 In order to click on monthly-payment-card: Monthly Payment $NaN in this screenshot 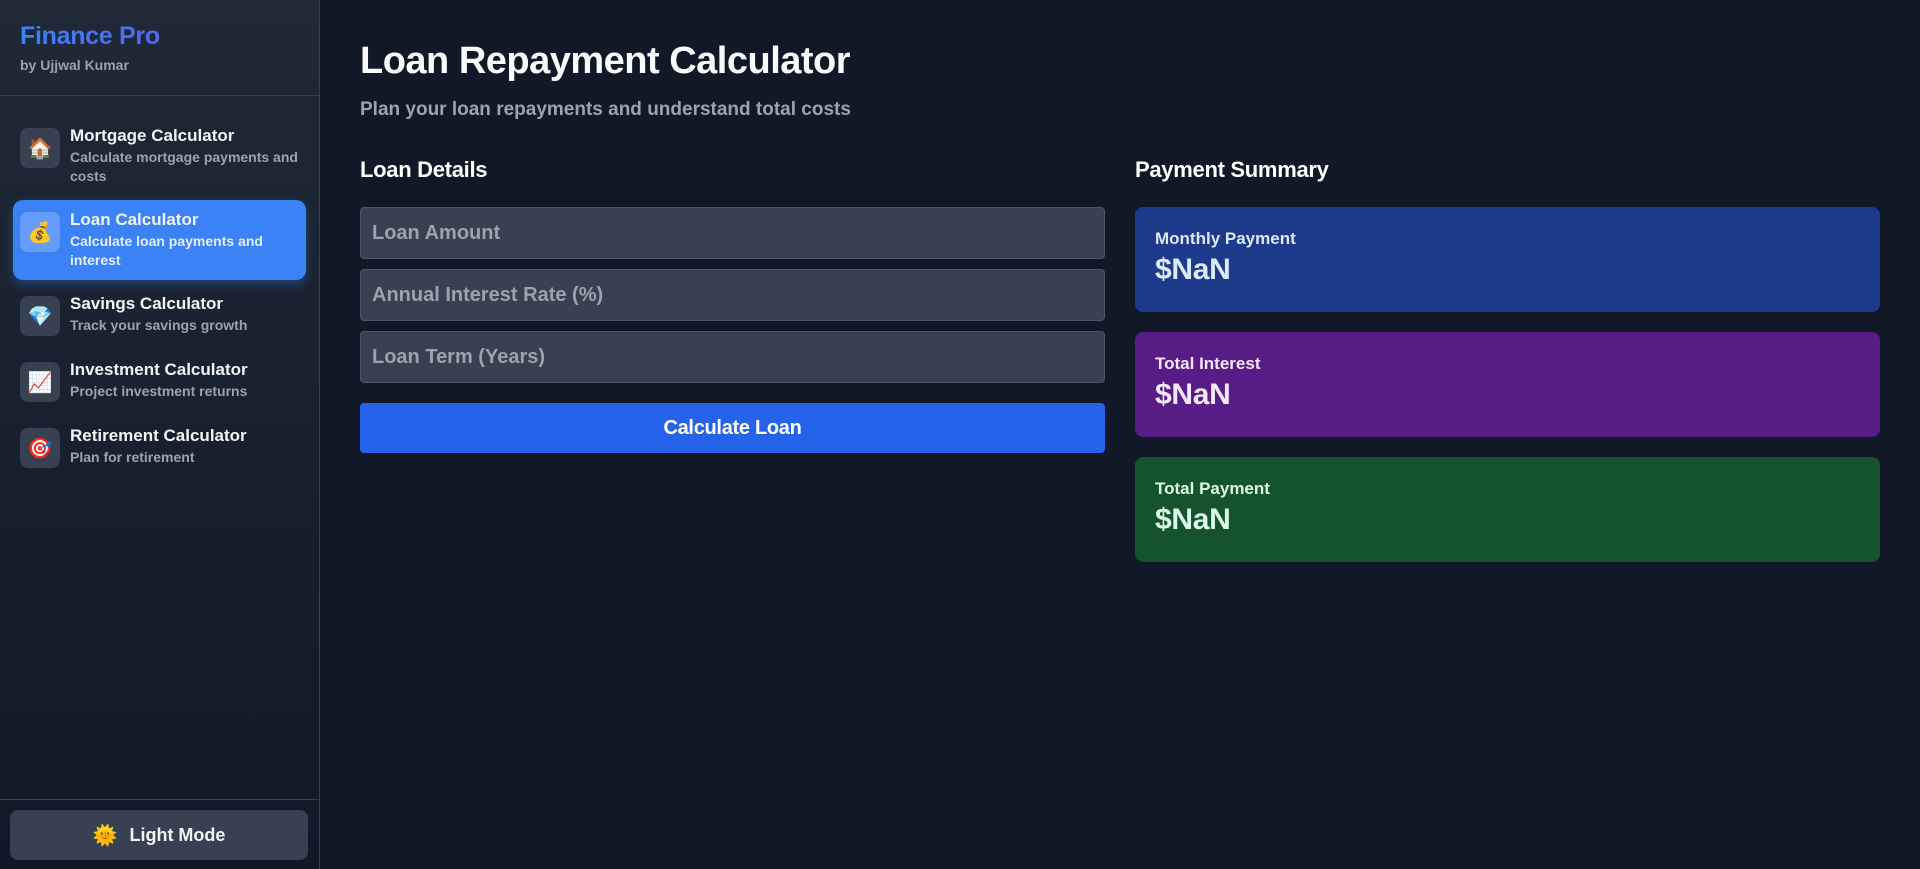, I will do `click(1507, 259)`.